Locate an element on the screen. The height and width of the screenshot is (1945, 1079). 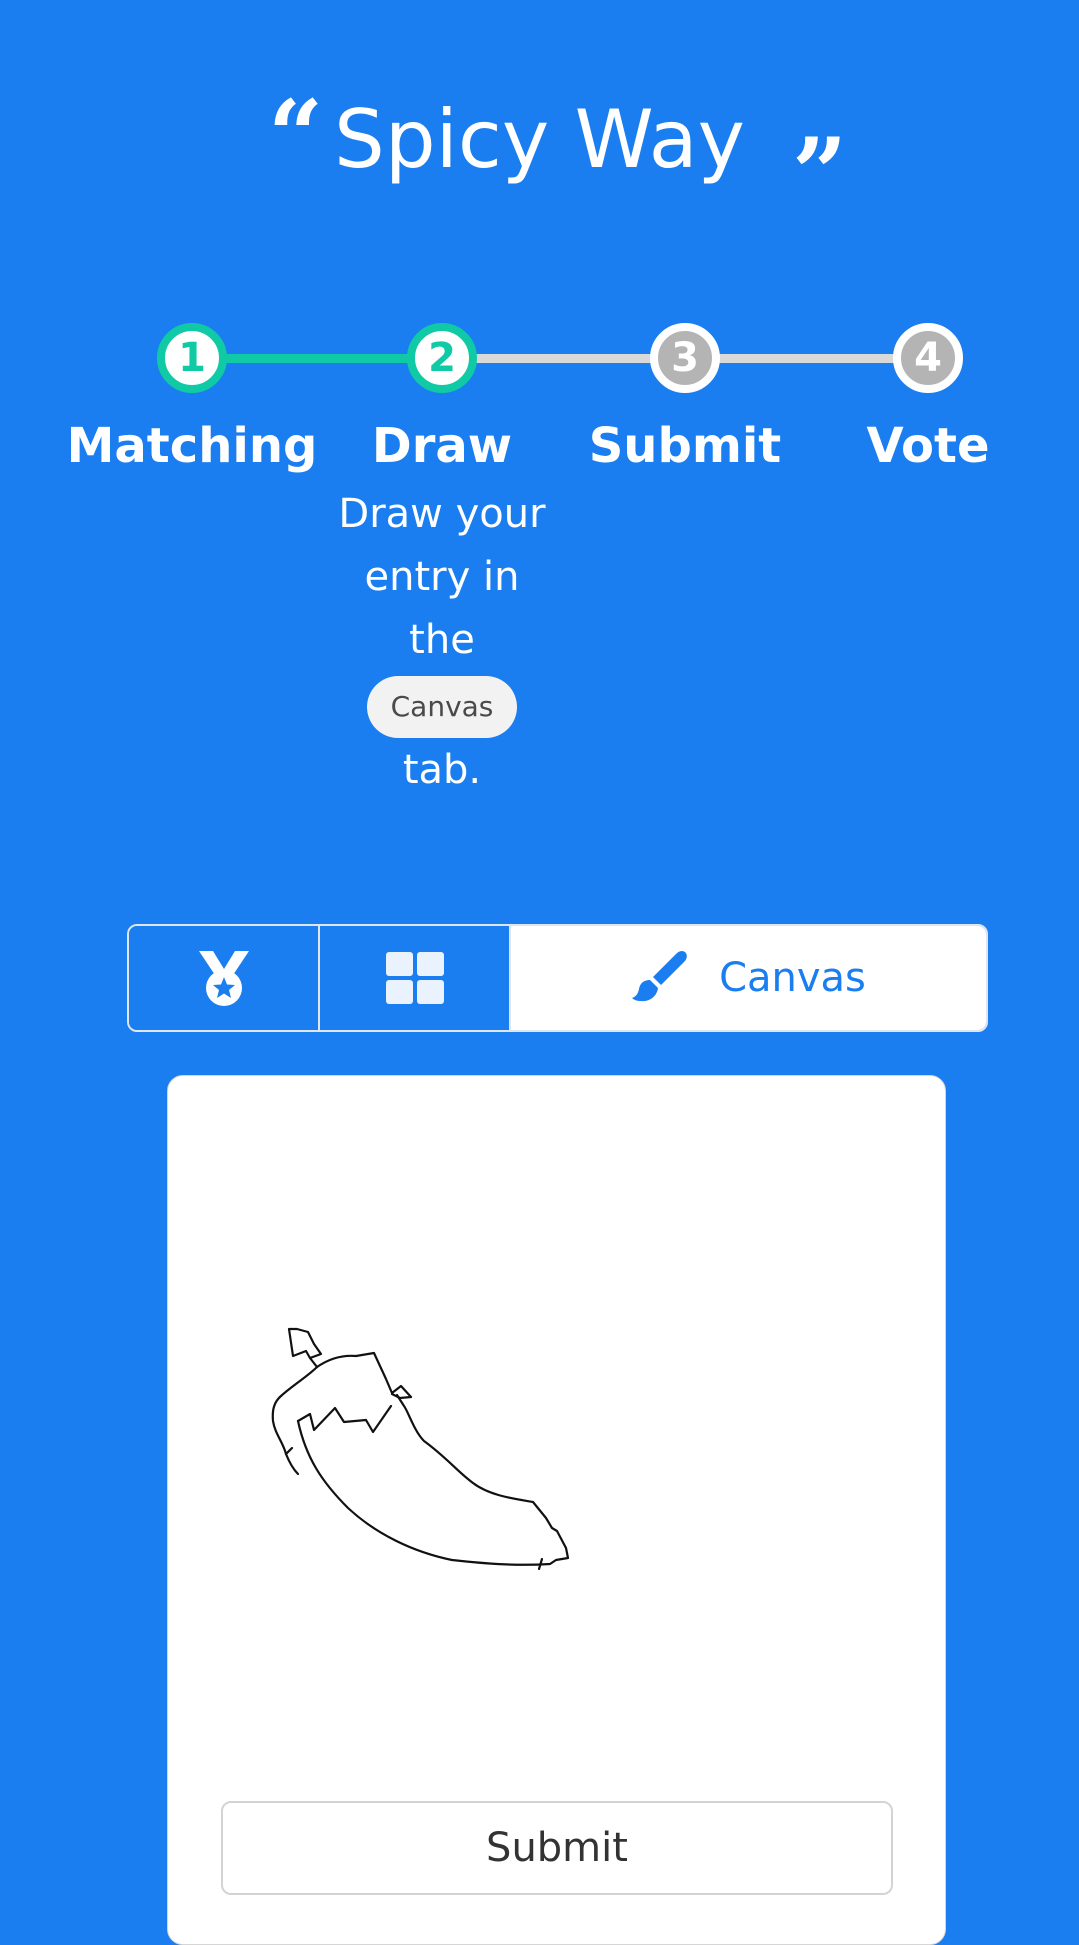
description-line: entry in is located at coordinates (442, 577).